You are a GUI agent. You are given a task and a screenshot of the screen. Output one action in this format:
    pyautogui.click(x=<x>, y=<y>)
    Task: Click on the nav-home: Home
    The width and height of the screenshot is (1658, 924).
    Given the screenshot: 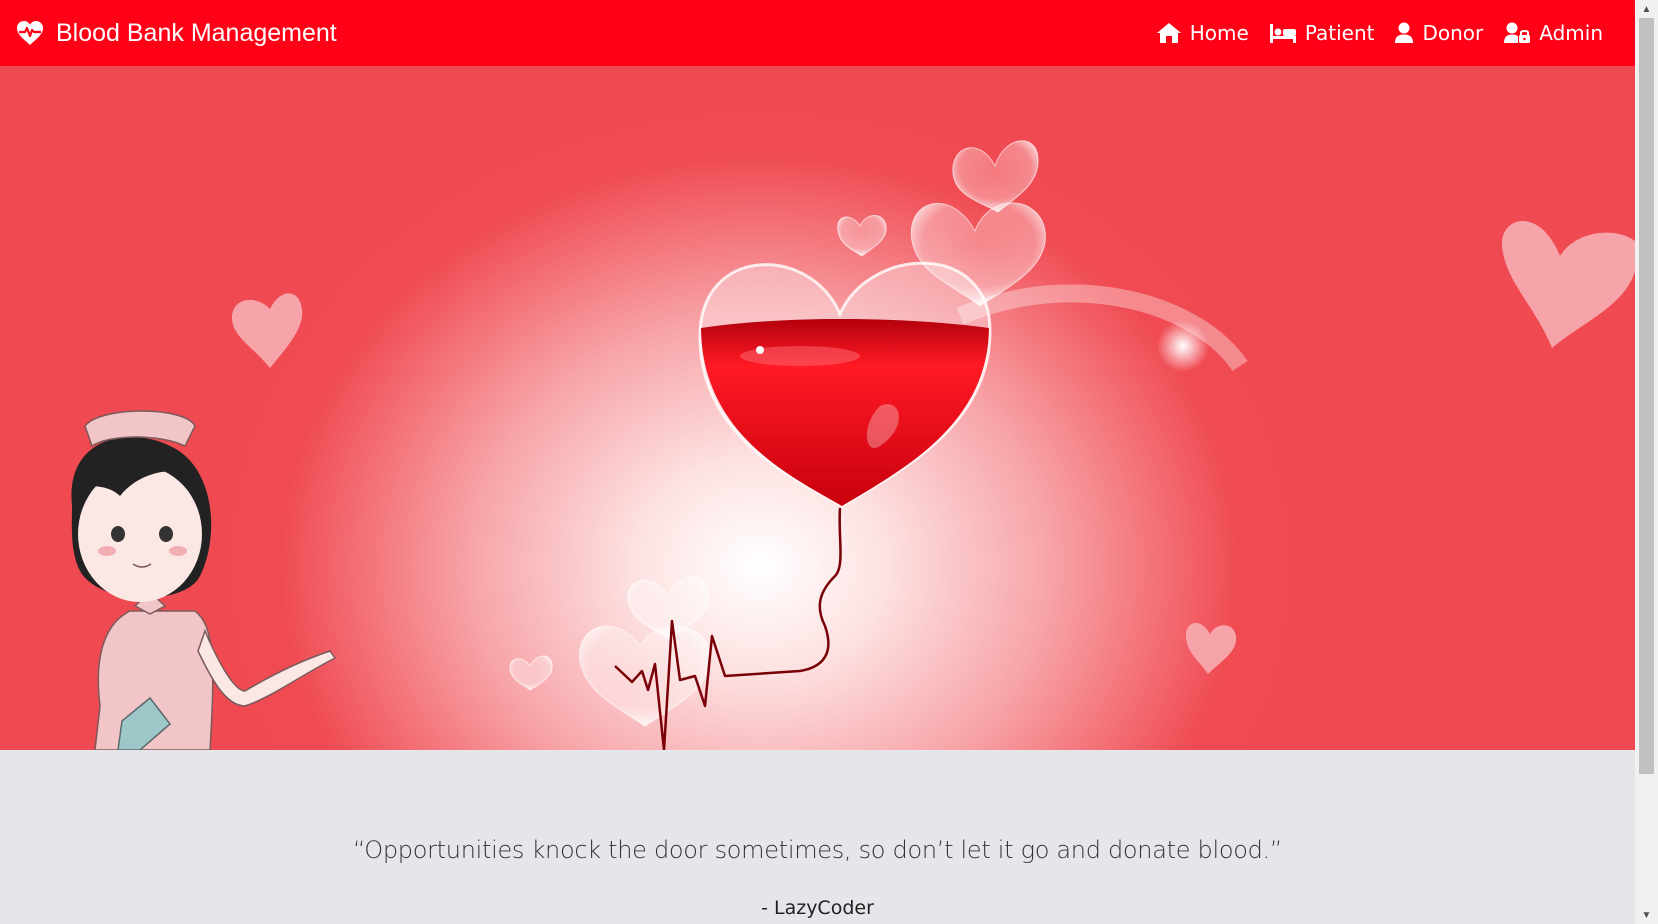 What is the action you would take?
    pyautogui.click(x=1202, y=33)
    